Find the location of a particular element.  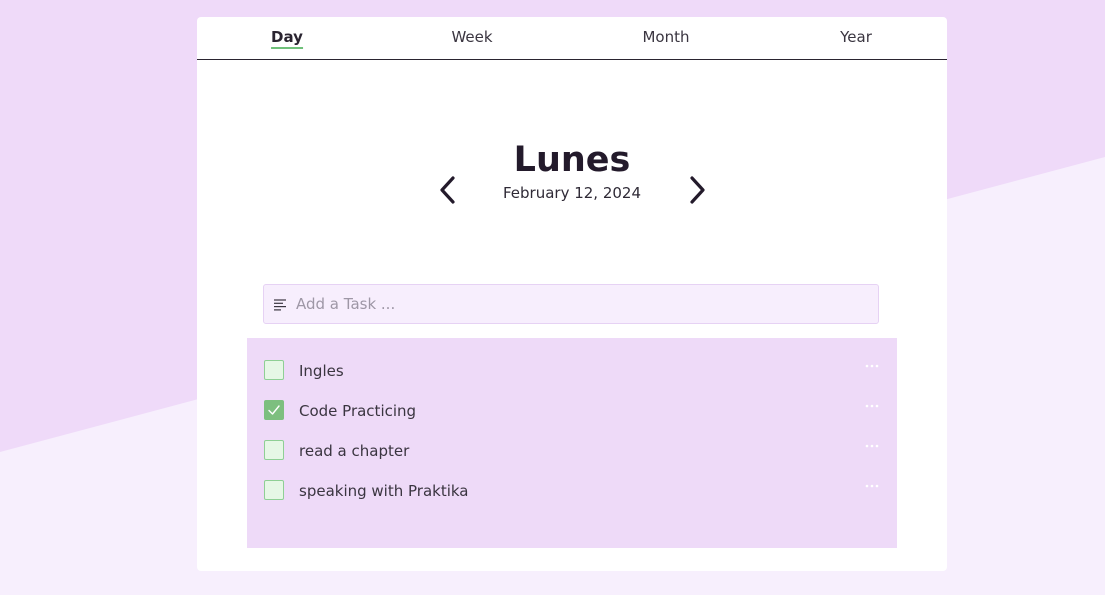

previous-day-button is located at coordinates (448, 190).